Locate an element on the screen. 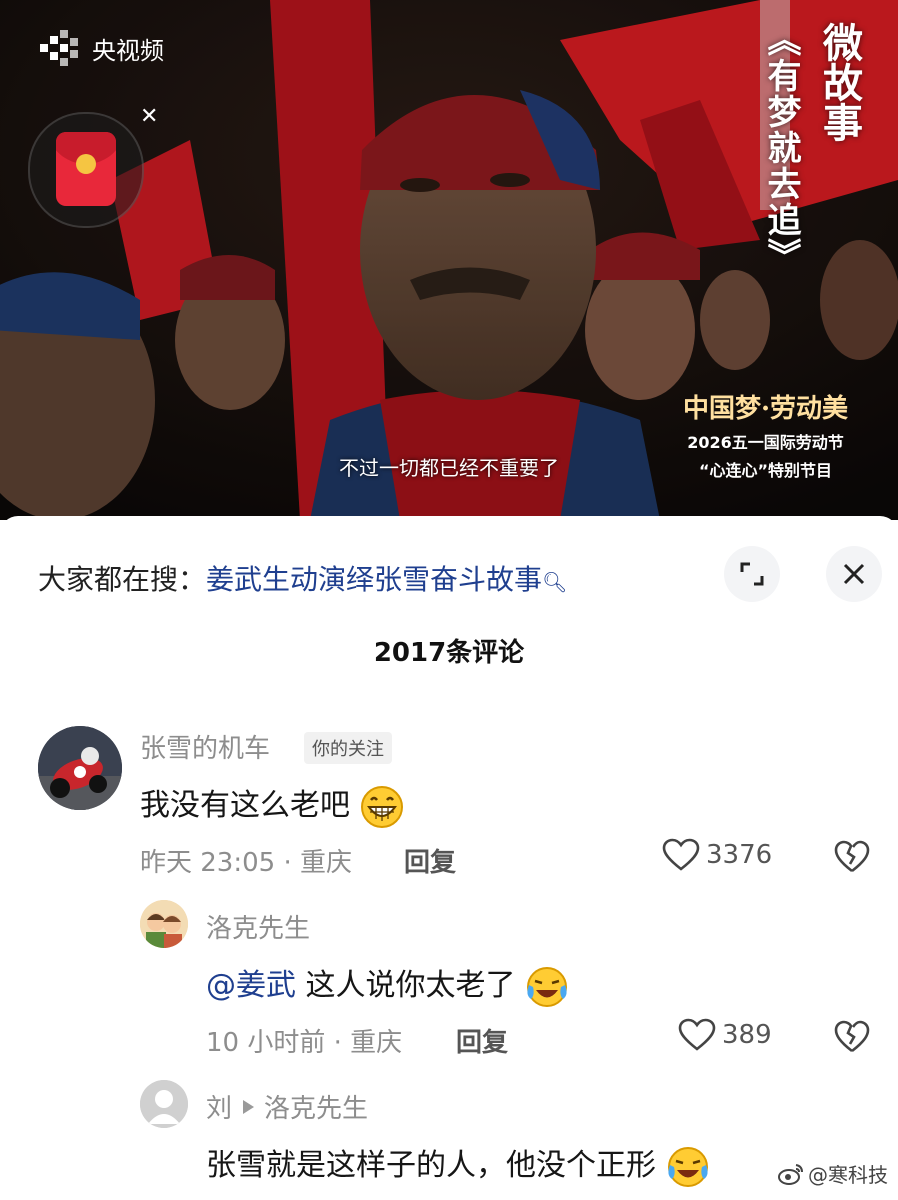 The image size is (898, 1200). watermark: @寒科技 is located at coordinates (833, 1173).